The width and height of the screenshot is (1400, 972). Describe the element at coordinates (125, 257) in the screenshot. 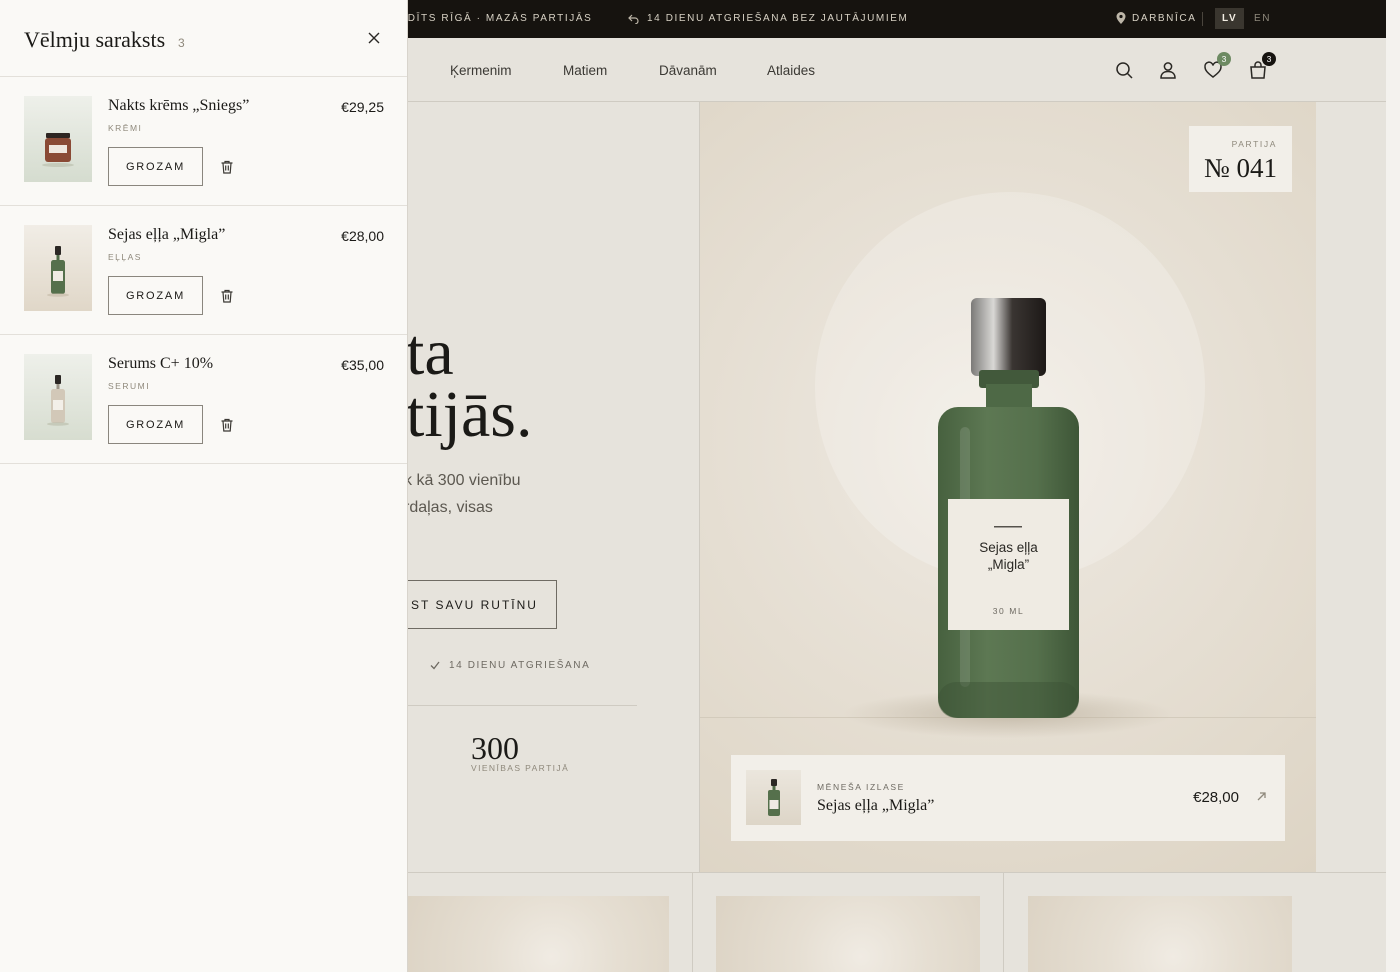

I see `wishlist-item-category: EĻĻAS` at that location.